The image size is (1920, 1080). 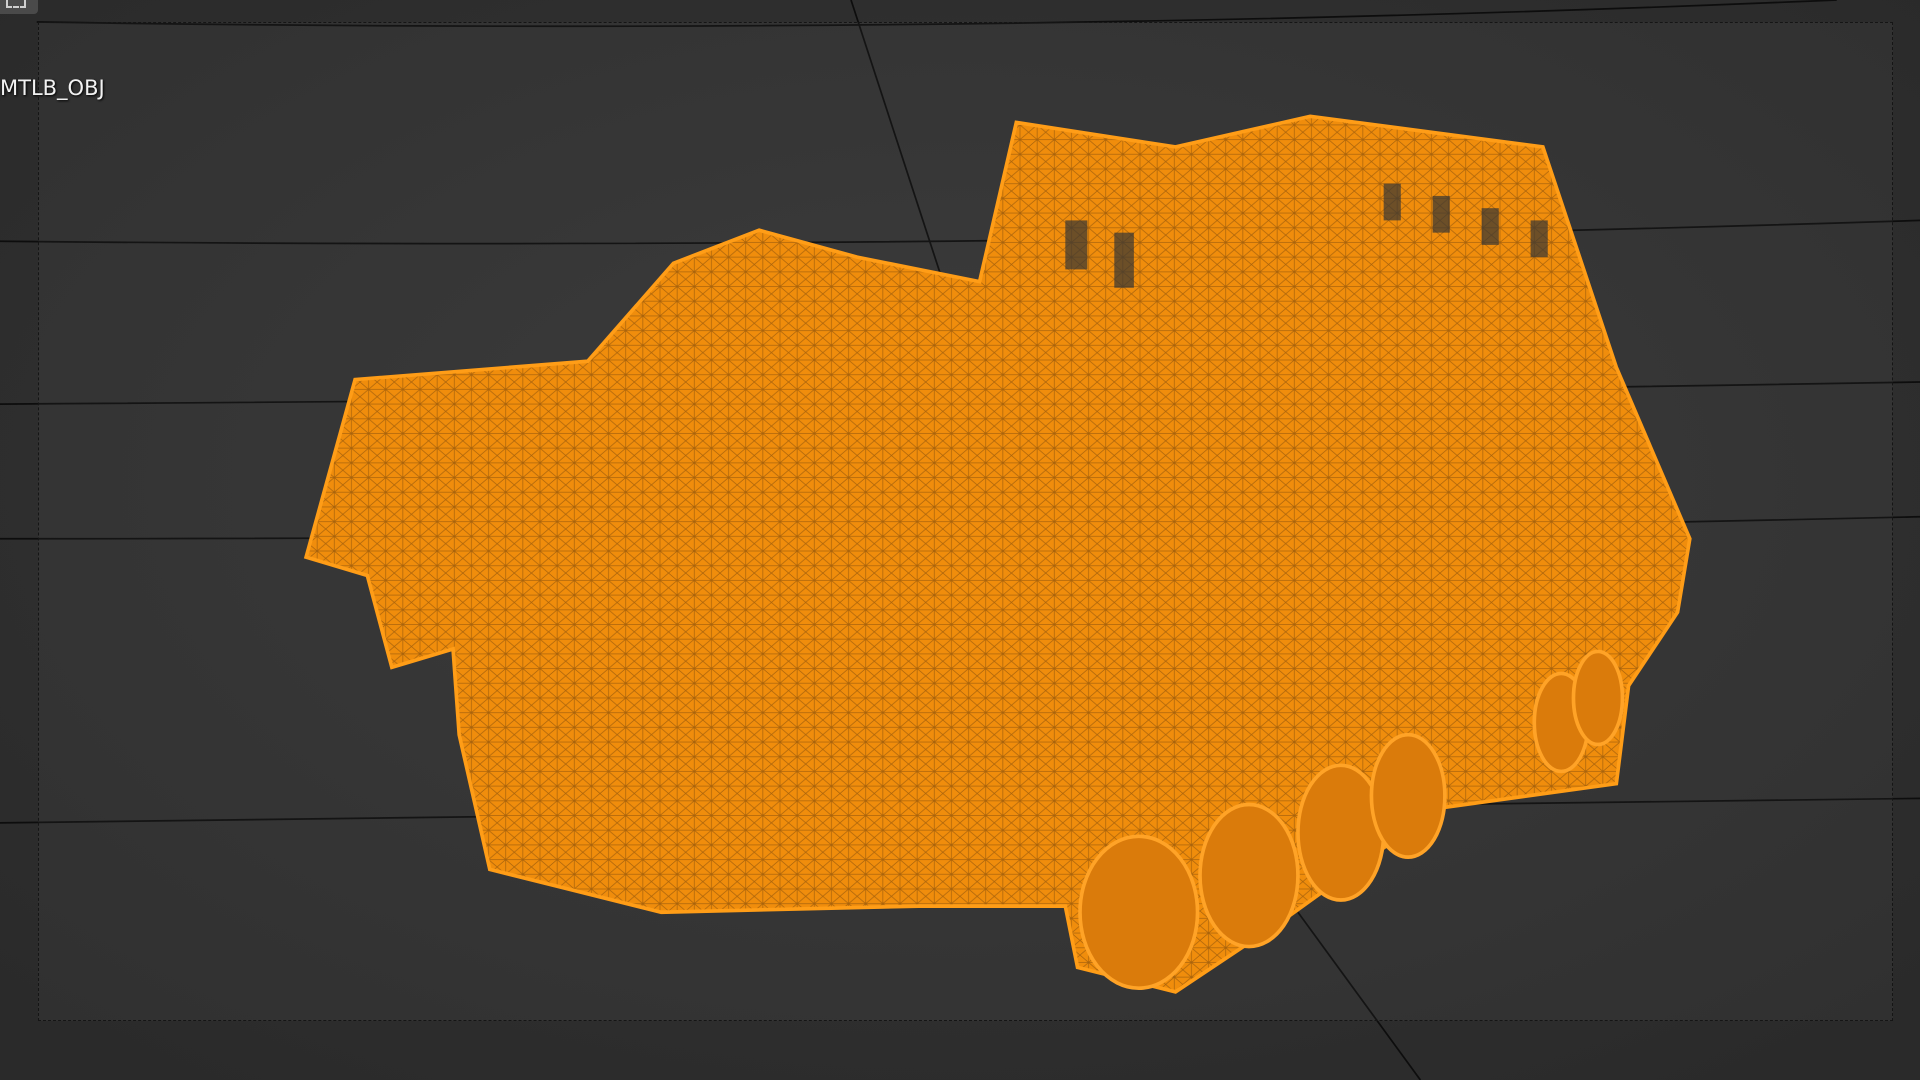 I want to click on object-name-label: MTLB_OBJ, so click(x=52, y=88).